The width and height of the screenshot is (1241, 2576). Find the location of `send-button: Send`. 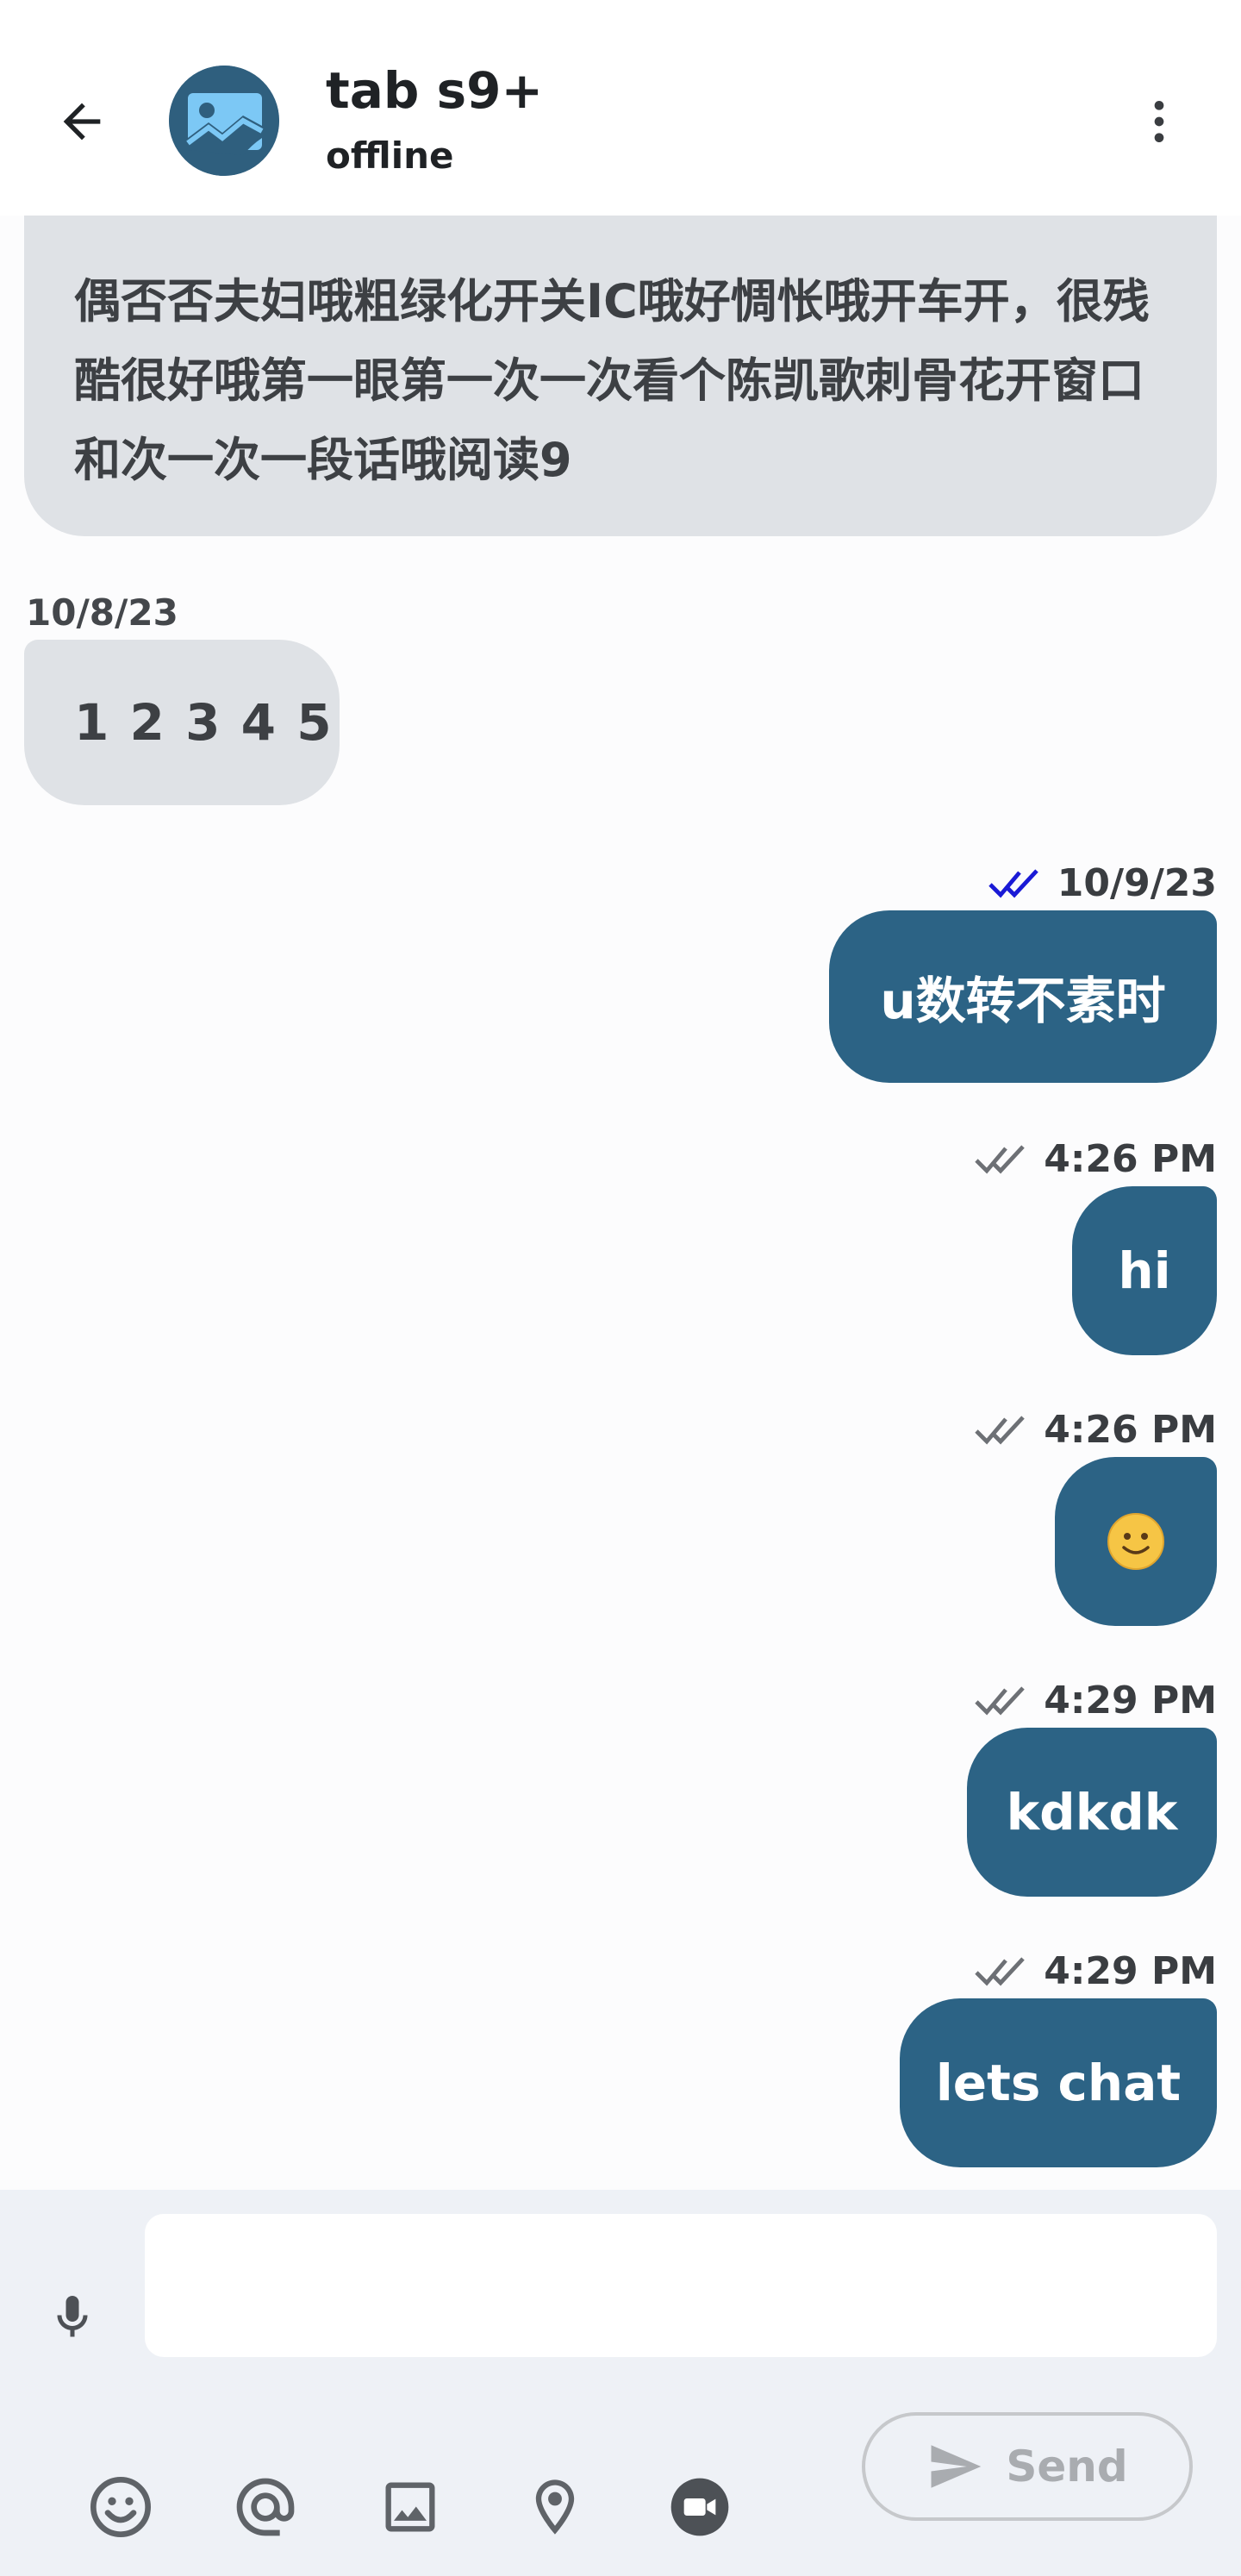

send-button: Send is located at coordinates (1027, 2466).